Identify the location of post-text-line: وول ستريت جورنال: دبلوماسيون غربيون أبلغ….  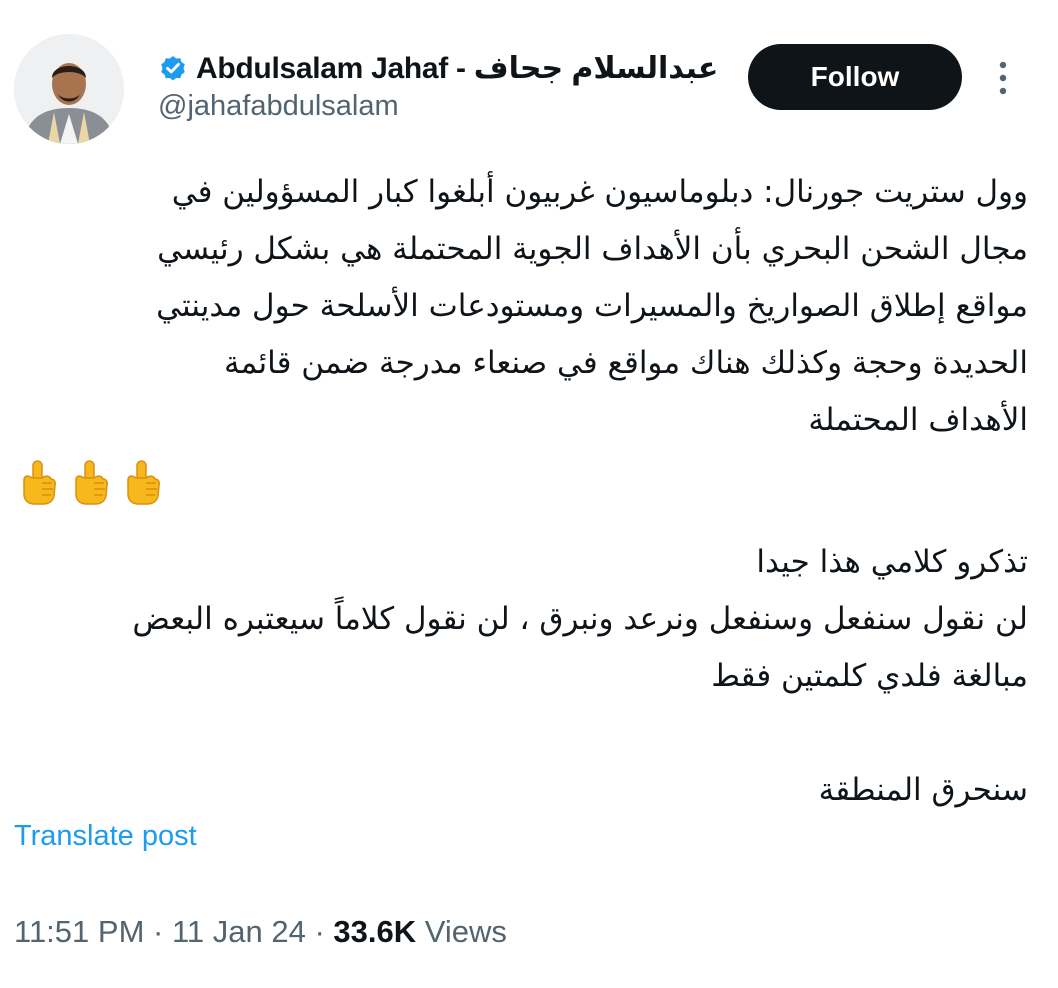
(599, 192).